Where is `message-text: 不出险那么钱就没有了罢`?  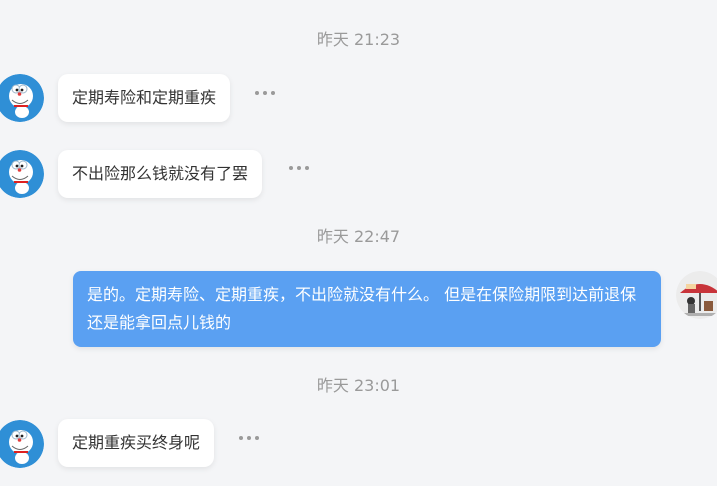
message-text: 不出险那么钱就没有了罢 is located at coordinates (160, 173).